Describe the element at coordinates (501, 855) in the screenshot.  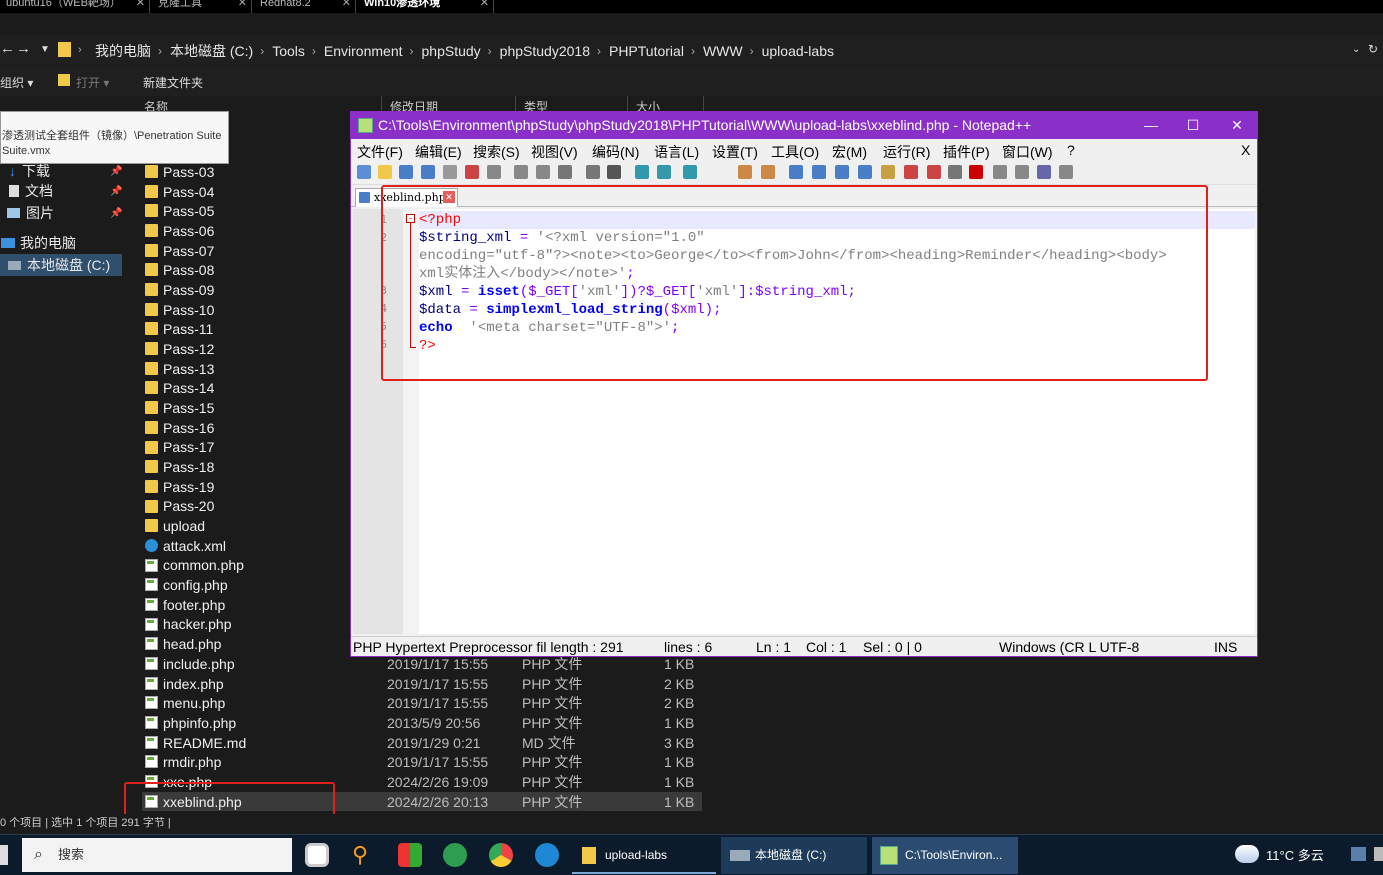
I see `chrome-icon` at that location.